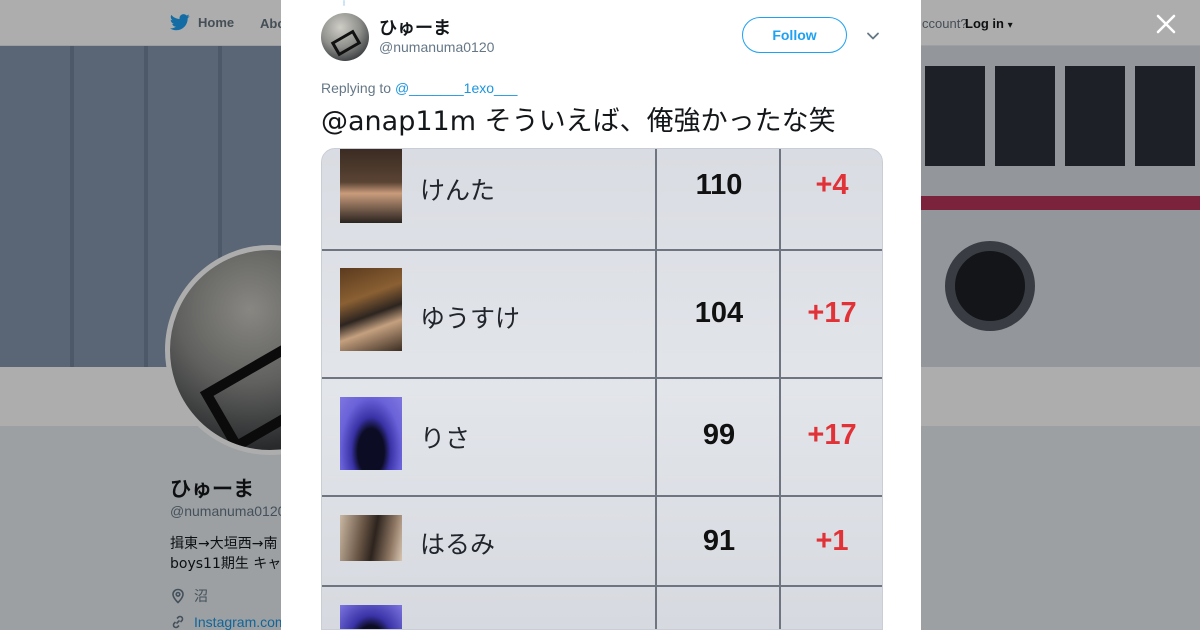 This screenshot has height=630, width=1200. Describe the element at coordinates (415, 27) in the screenshot. I see `author-name: ひゅーま` at that location.